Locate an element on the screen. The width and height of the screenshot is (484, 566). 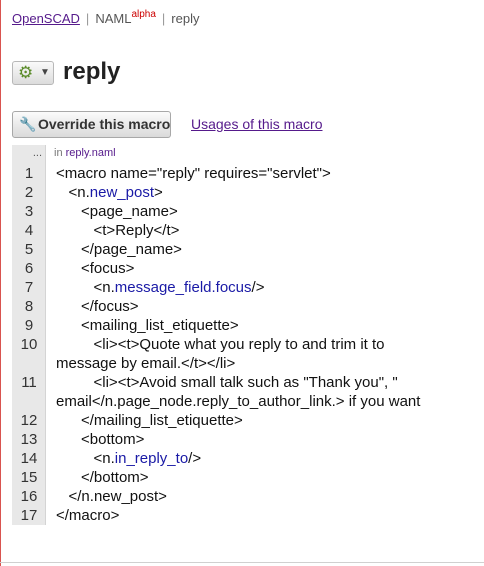
code-line: 1 <macro name="reply" requires="servlet"> is located at coordinates (248, 173).